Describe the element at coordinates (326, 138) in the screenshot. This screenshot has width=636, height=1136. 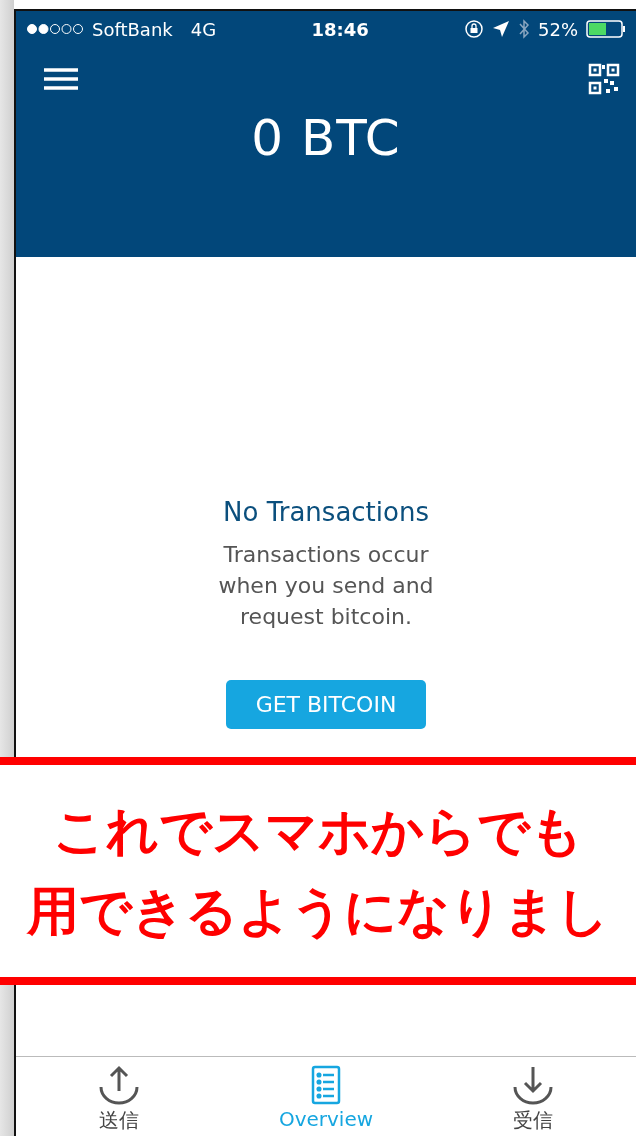
I see `balance-amount: 0 BTC` at that location.